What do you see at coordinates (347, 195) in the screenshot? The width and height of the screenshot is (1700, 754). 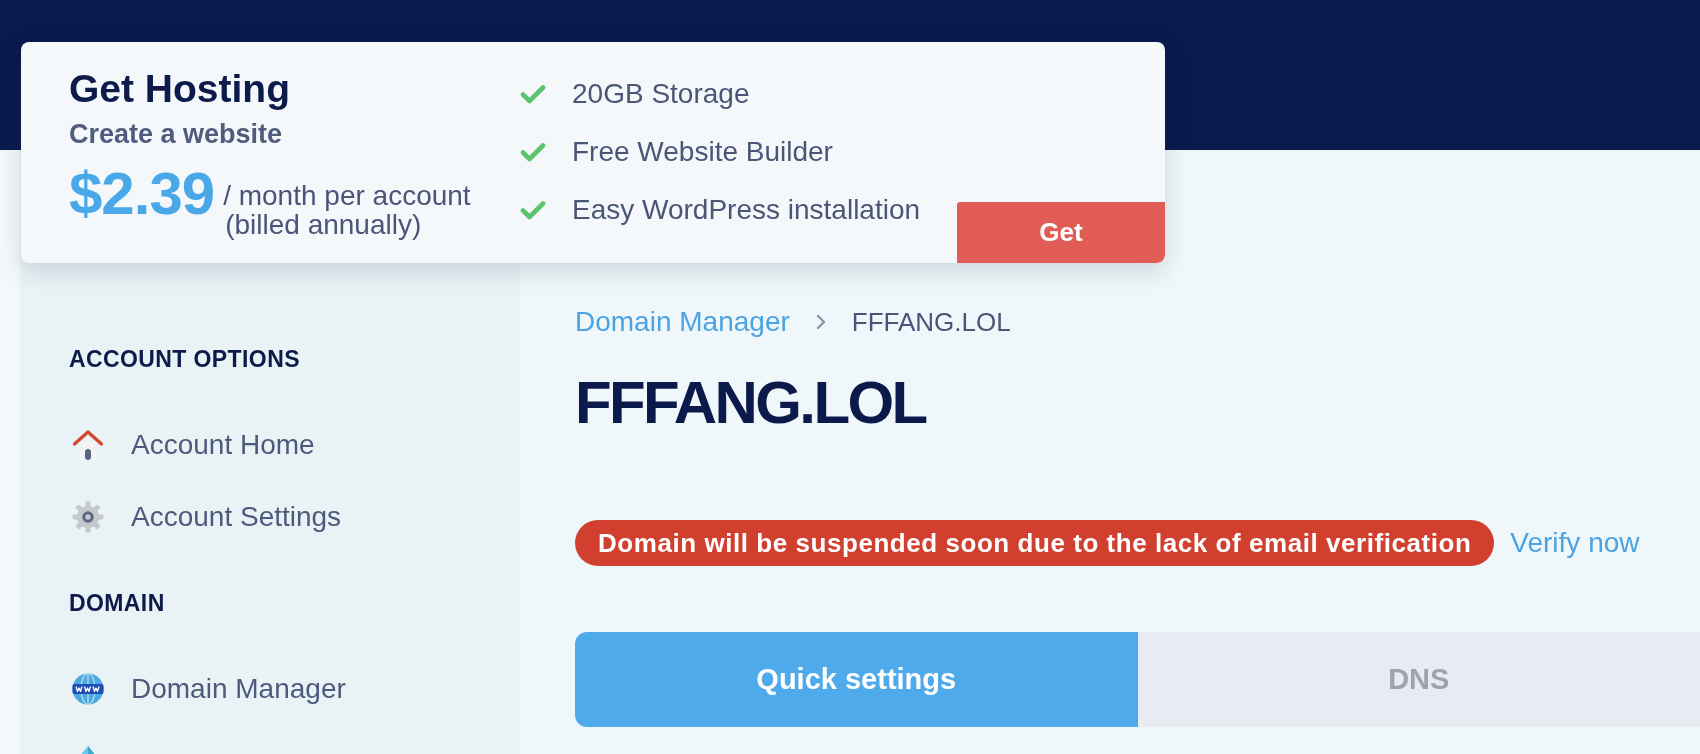 I see `price-period: / month per account` at bounding box center [347, 195].